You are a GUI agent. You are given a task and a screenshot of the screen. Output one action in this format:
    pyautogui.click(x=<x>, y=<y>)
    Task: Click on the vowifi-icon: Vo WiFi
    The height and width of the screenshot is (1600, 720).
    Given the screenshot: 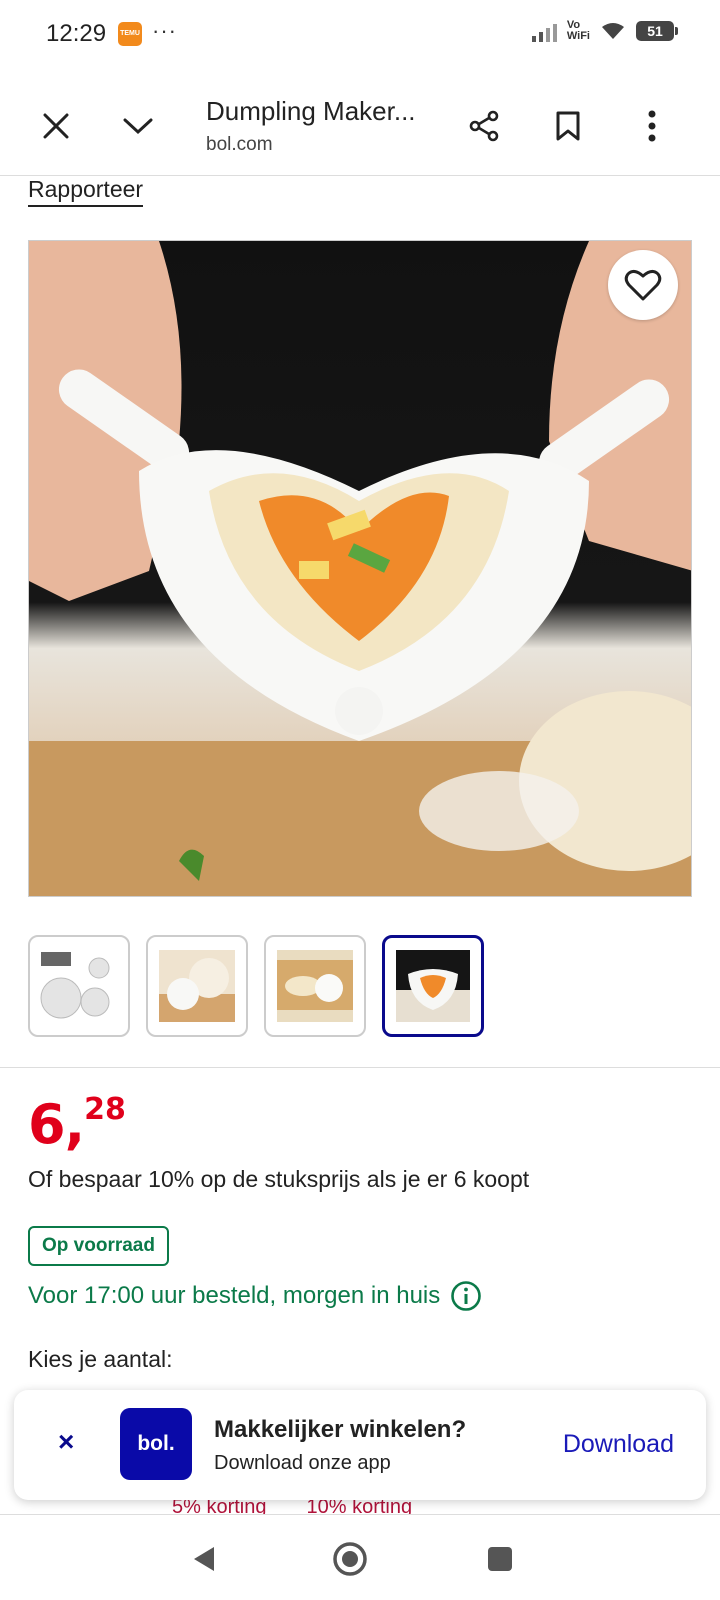 What is the action you would take?
    pyautogui.click(x=578, y=31)
    